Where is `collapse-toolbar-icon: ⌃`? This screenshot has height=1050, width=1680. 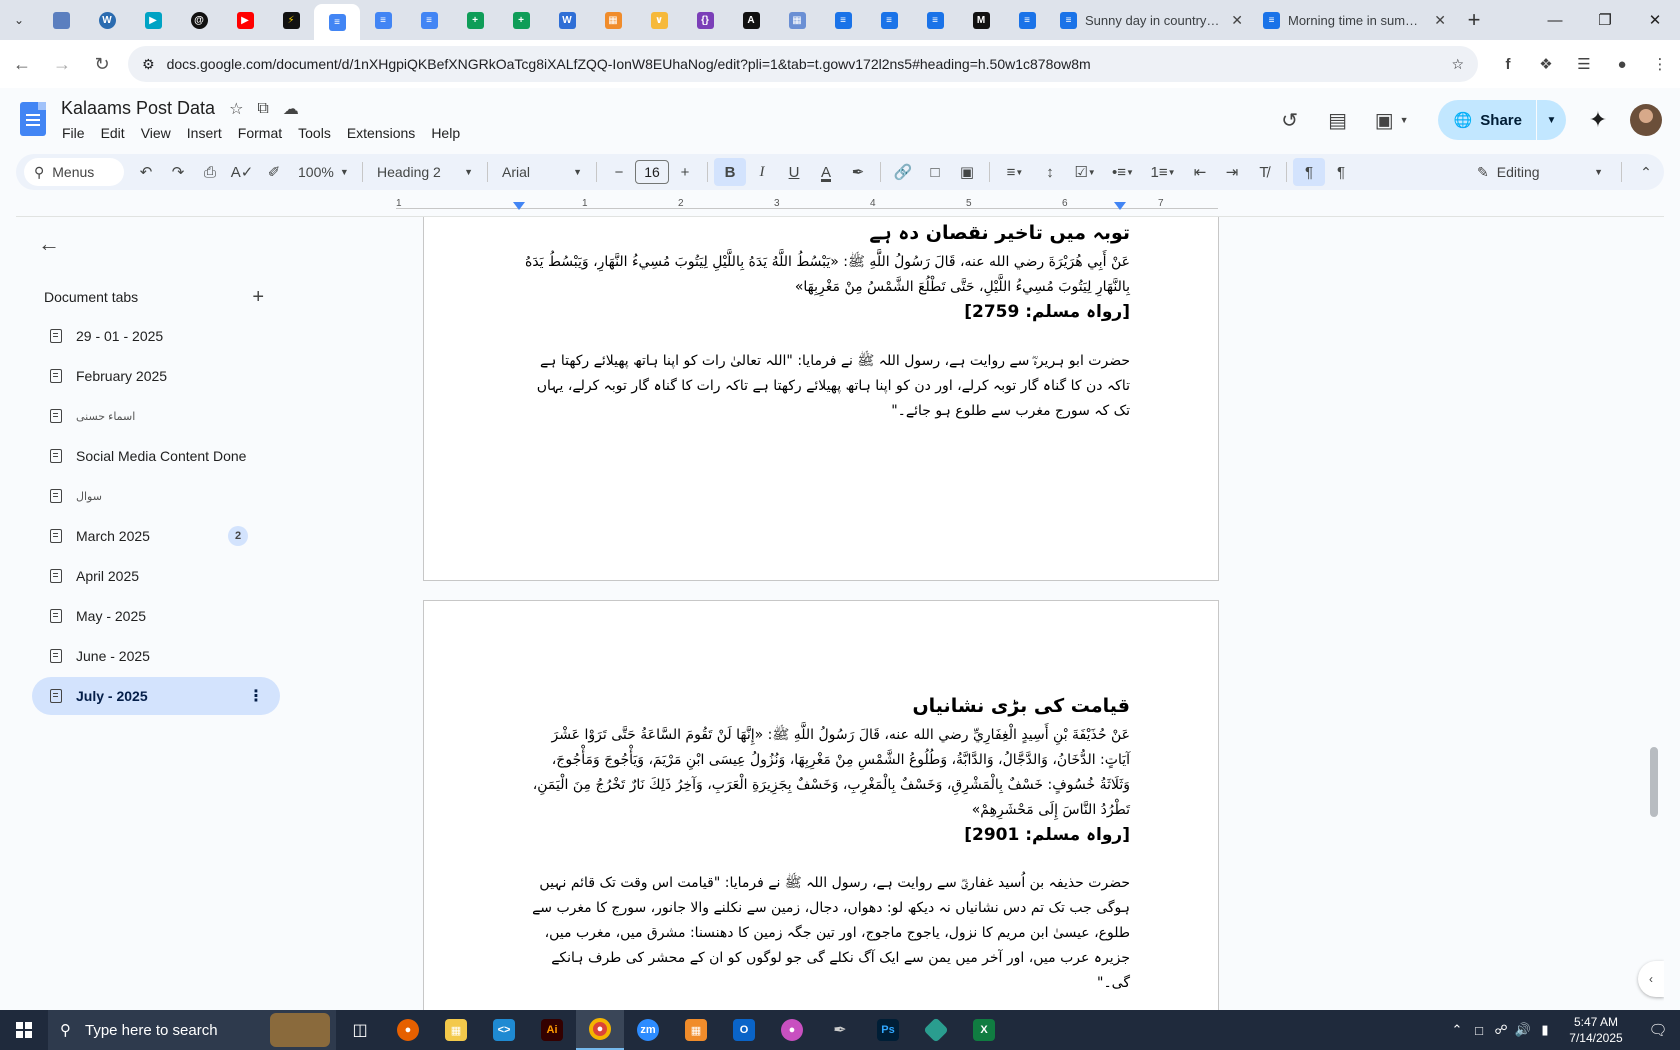 collapse-toolbar-icon: ⌃ is located at coordinates (1646, 172).